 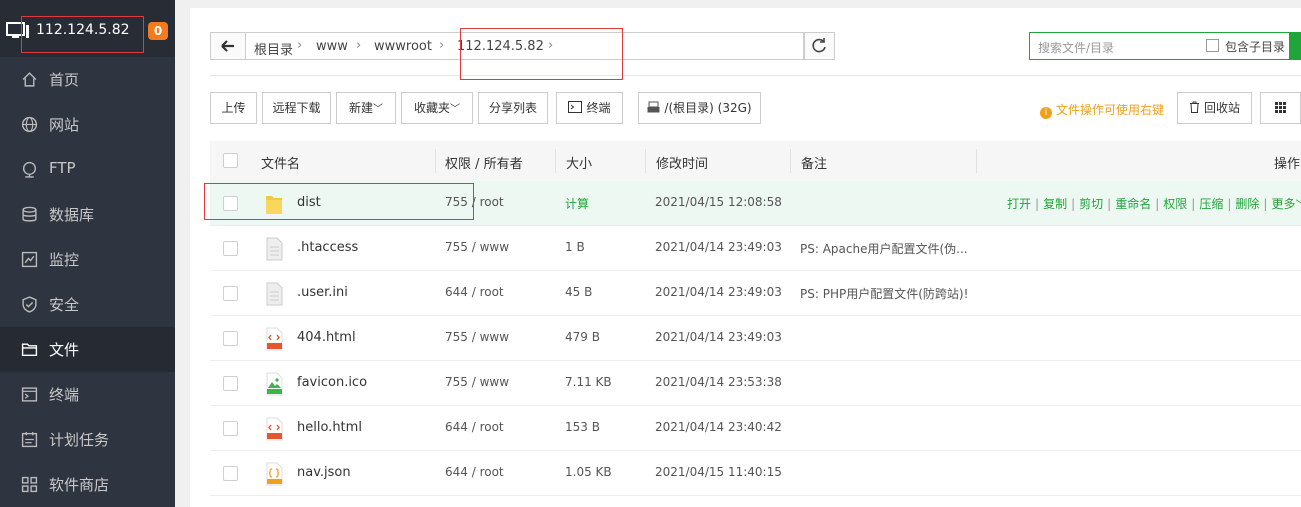 What do you see at coordinates (87, 484) in the screenshot?
I see `nav-item-store: 软件商店` at bounding box center [87, 484].